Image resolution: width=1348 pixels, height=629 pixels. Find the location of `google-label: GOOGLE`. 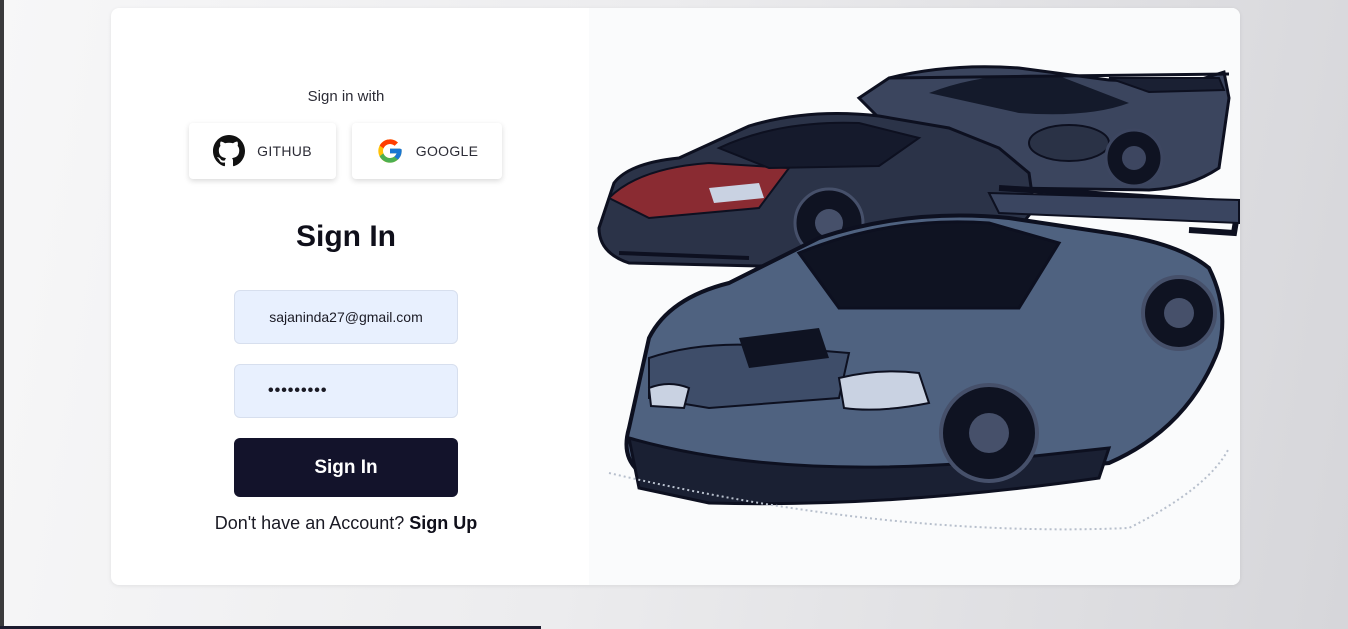

google-label: GOOGLE is located at coordinates (447, 151).